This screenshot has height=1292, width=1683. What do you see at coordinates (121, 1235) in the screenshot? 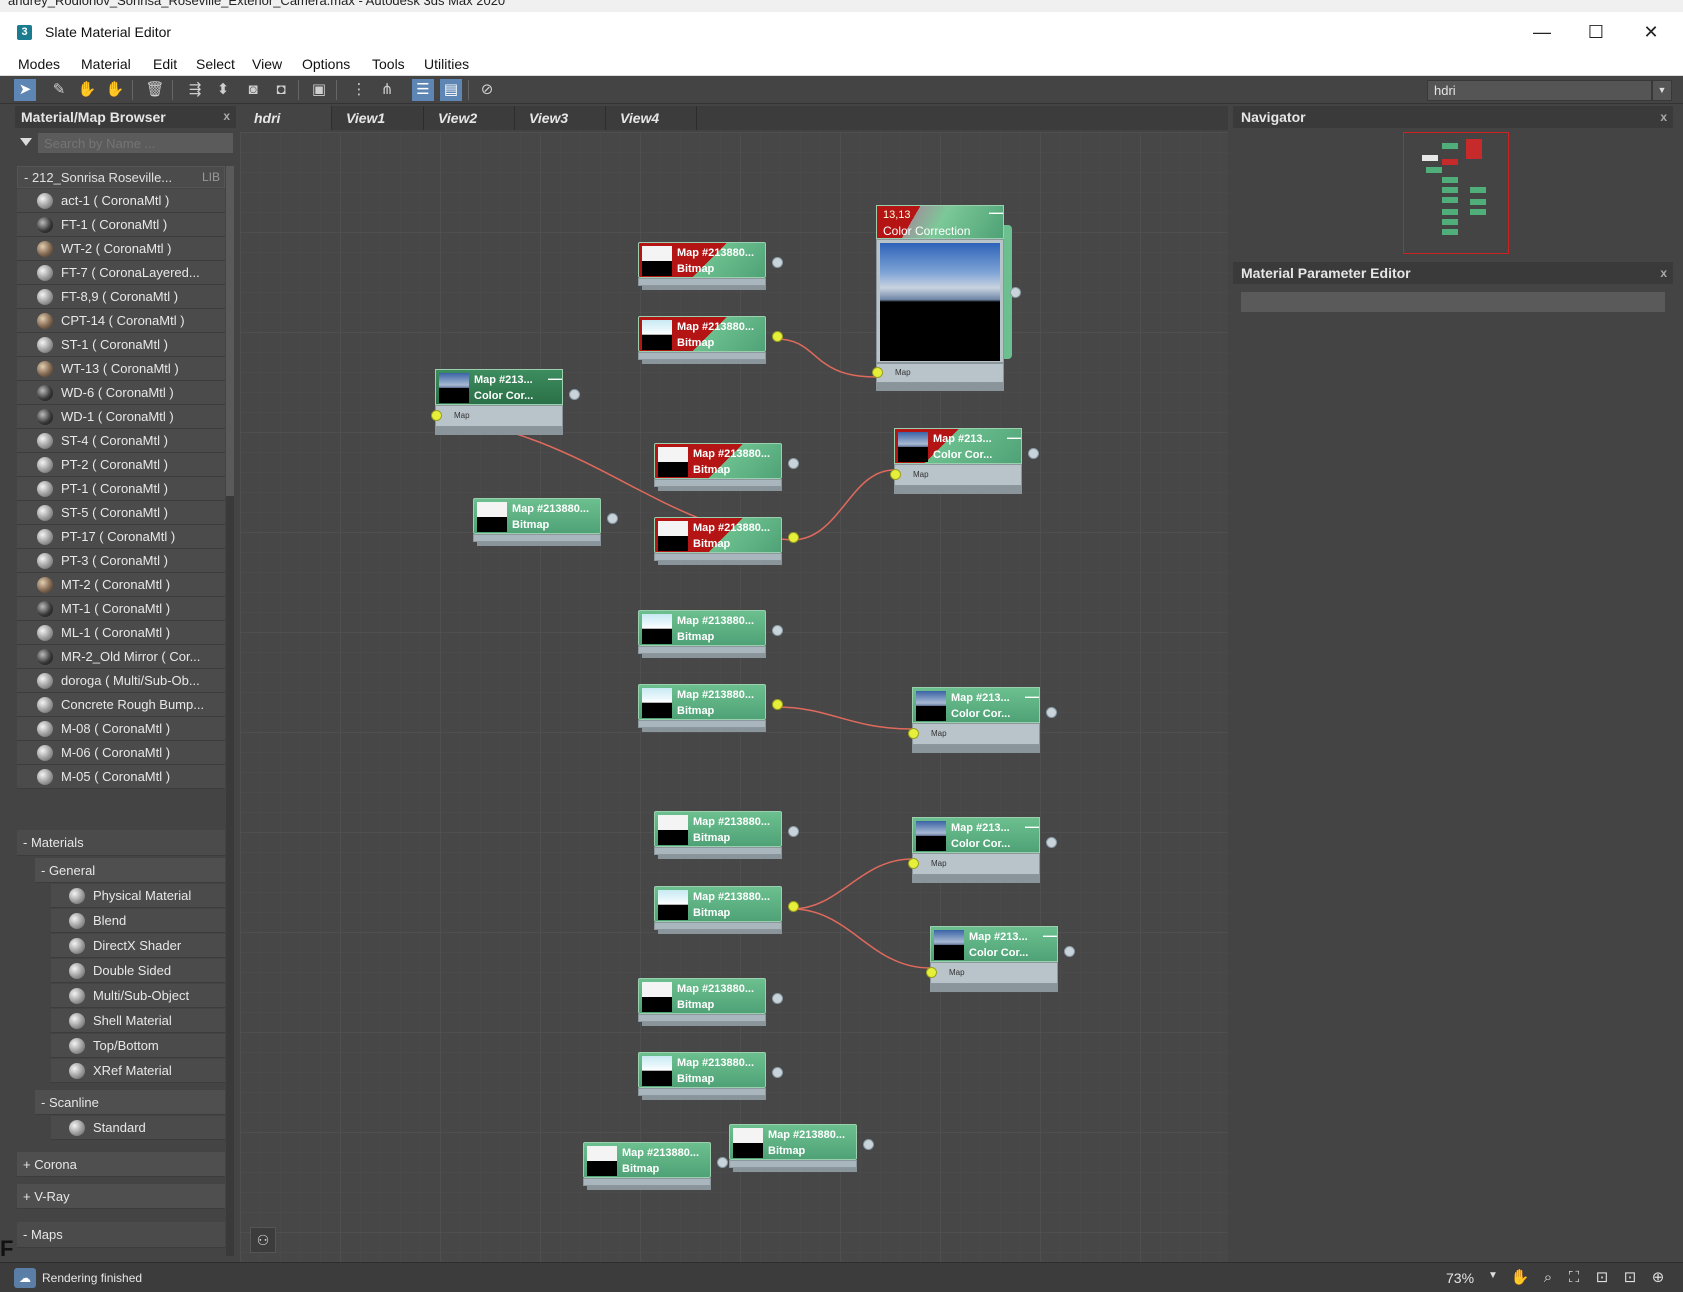
I see `maps-category: - Maps` at bounding box center [121, 1235].